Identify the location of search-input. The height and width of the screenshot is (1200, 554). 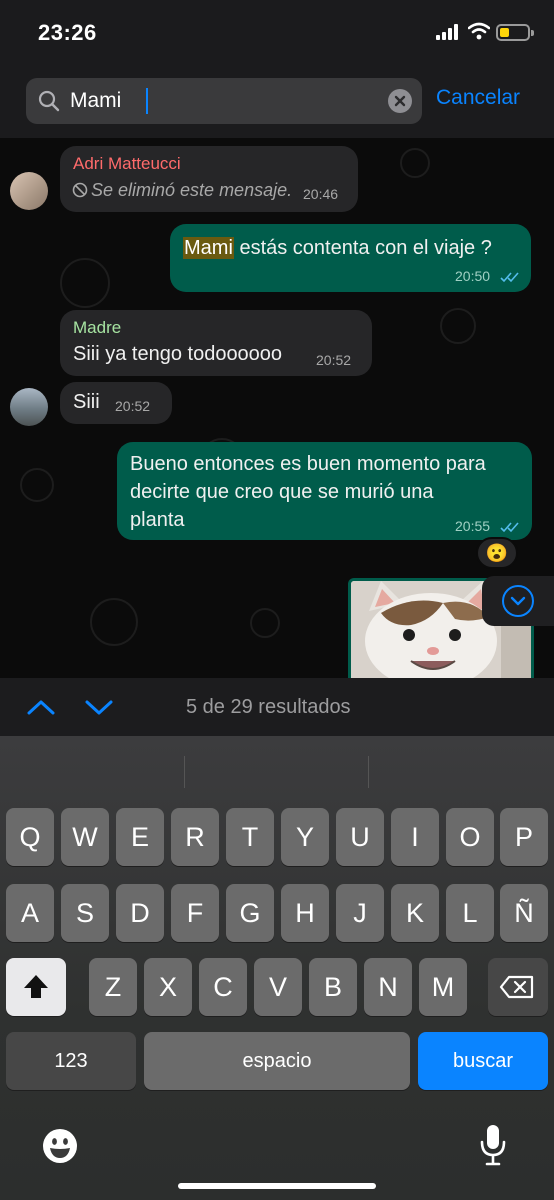
(220, 101).